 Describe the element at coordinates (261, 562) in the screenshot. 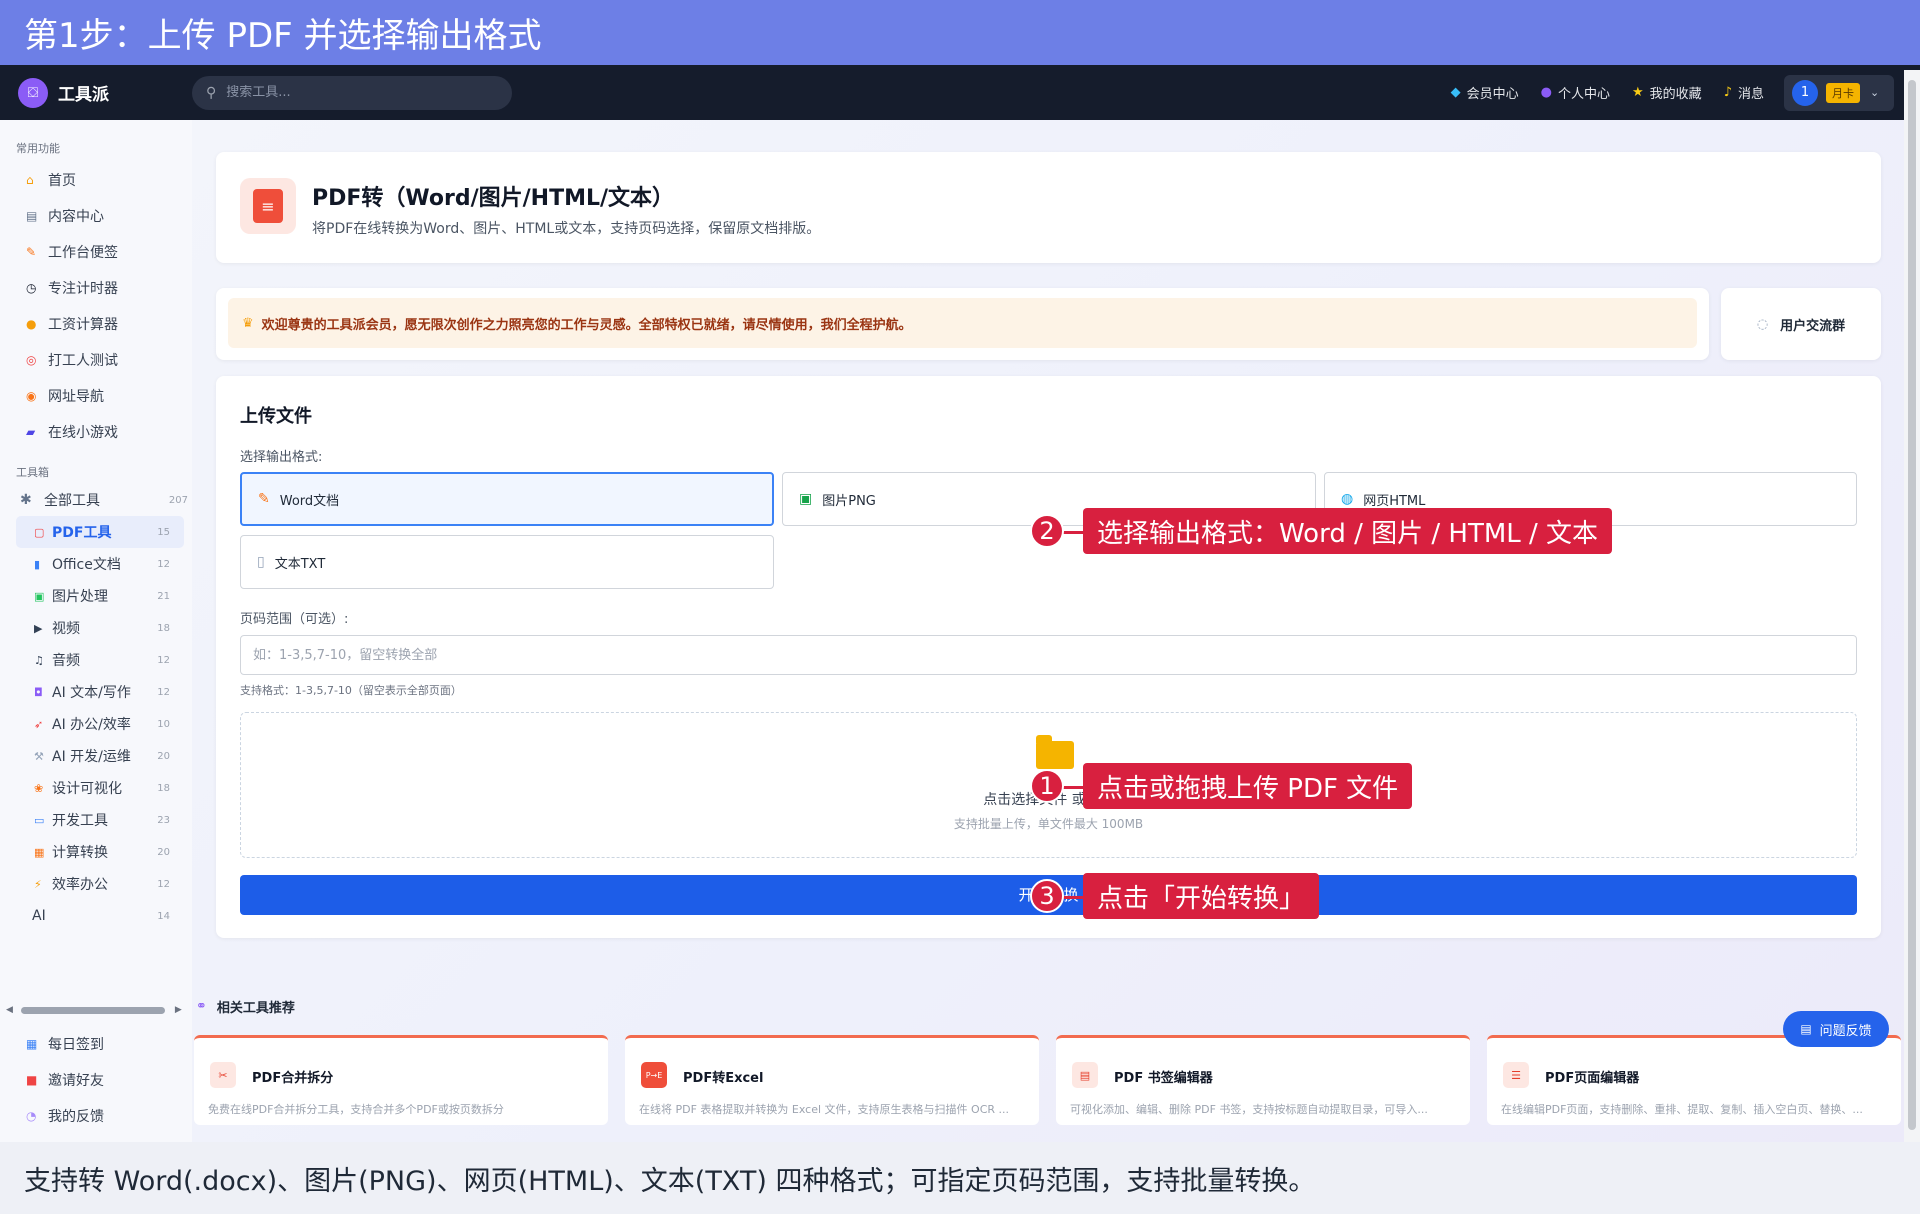

I see `text-file-icon: ▯` at that location.